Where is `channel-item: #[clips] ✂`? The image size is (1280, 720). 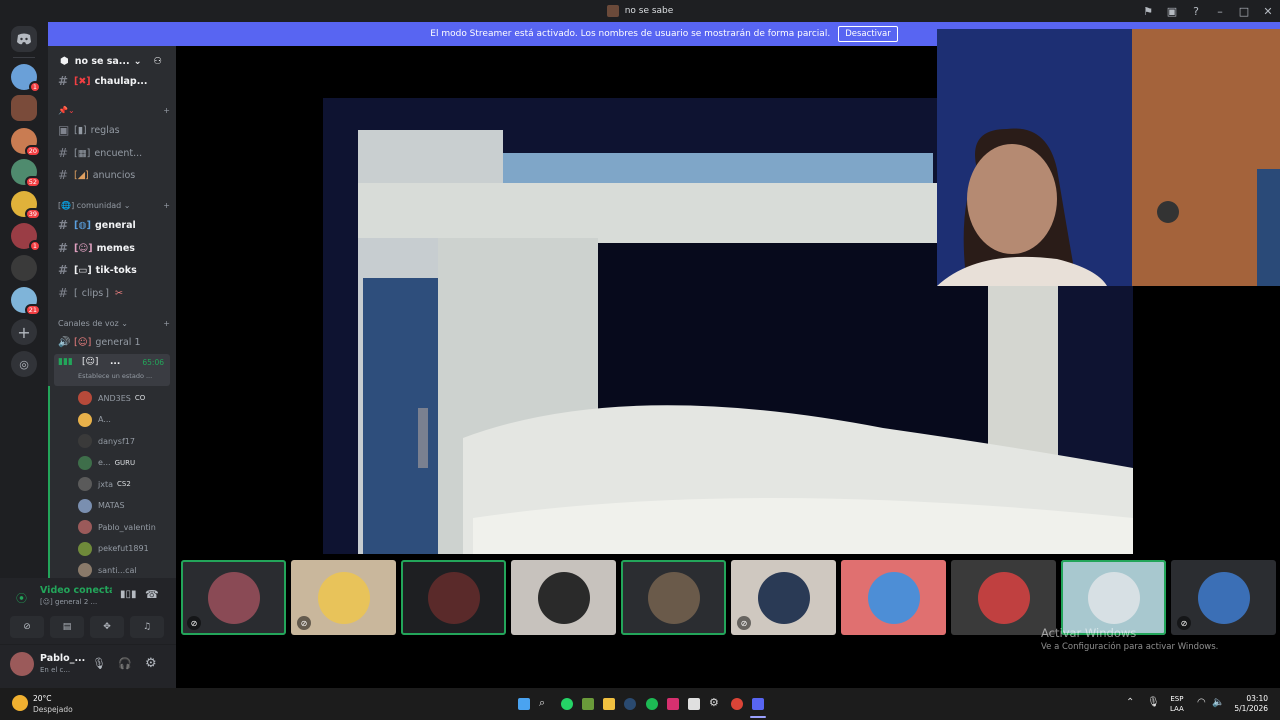
channel-item: #[clips] ✂ is located at coordinates (116, 293).